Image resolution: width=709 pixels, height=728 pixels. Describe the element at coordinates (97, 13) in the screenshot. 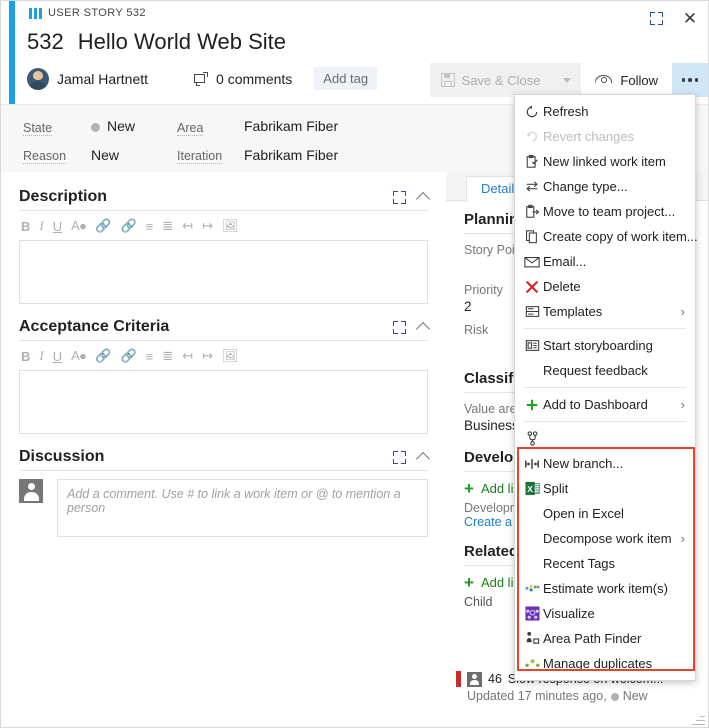

I see `work-item-type-text: USER STORY 532` at that location.